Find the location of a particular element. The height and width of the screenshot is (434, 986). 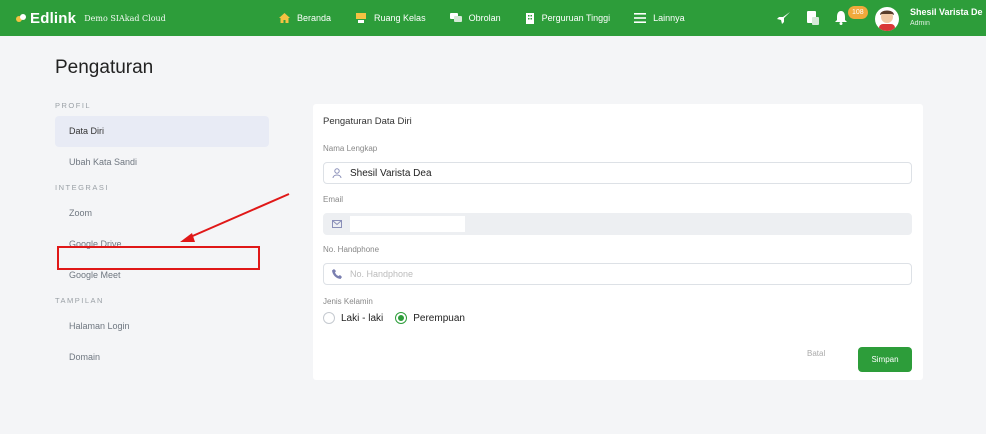

bell-icon is located at coordinates (841, 18).